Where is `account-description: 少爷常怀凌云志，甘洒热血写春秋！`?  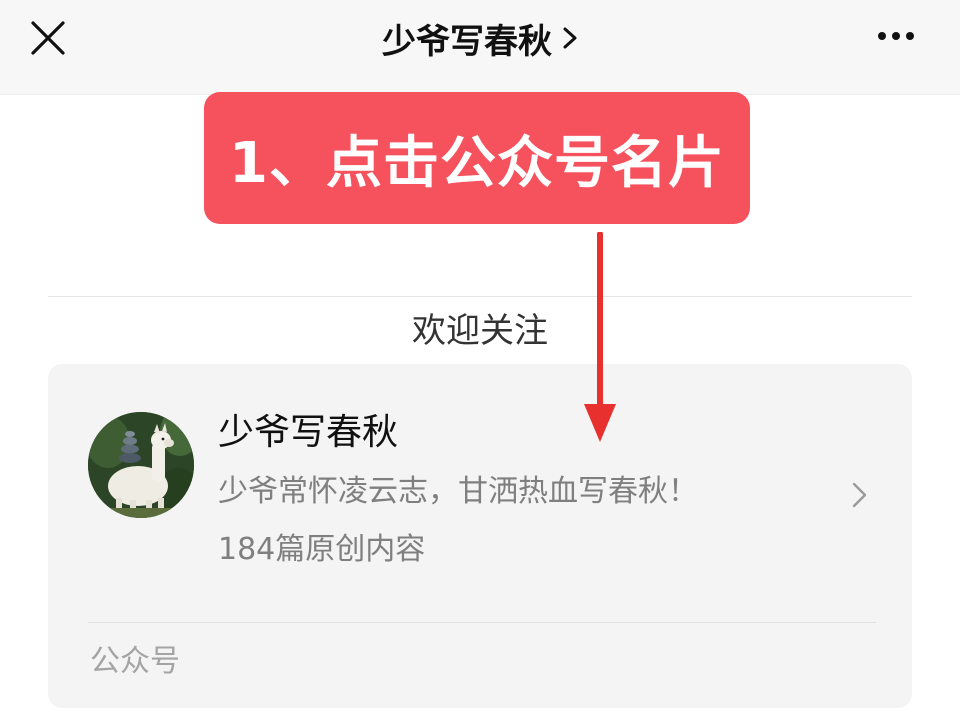
account-description: 少爷常怀凌云志，甘洒热血写春秋！ is located at coordinates (458, 491).